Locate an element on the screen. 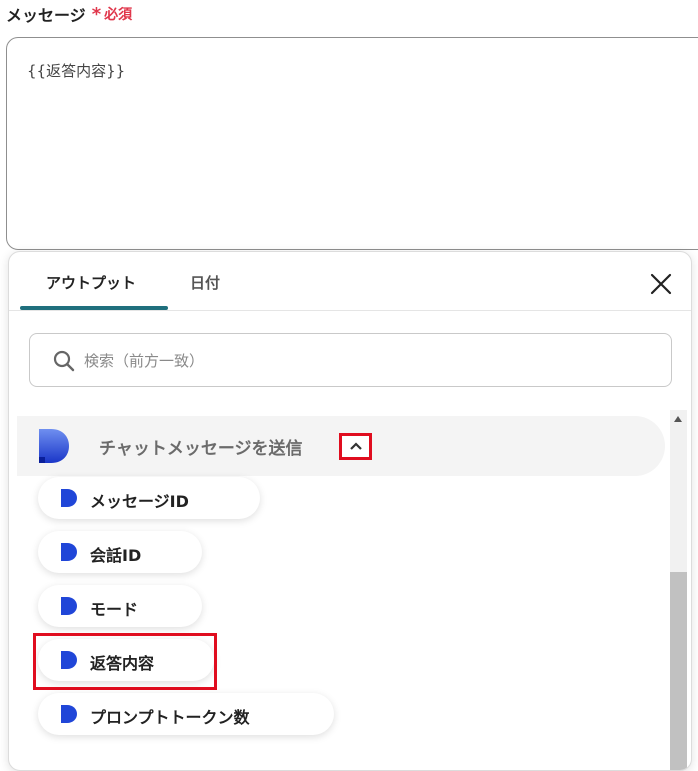 The image size is (698, 771). output-group-header: チャットメッセージを送信 is located at coordinates (341, 446).